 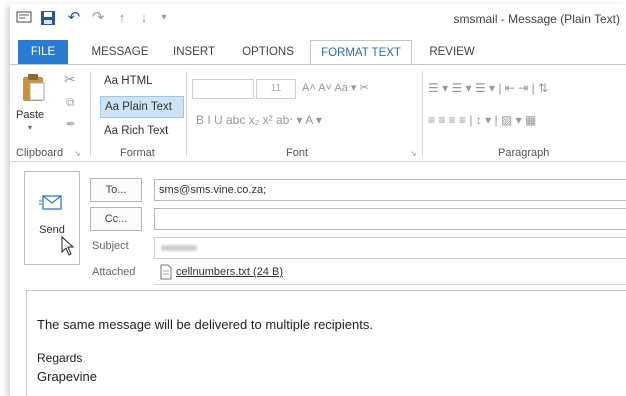 I want to click on to-field: sms@sms.vine.co.za;, so click(x=390, y=190).